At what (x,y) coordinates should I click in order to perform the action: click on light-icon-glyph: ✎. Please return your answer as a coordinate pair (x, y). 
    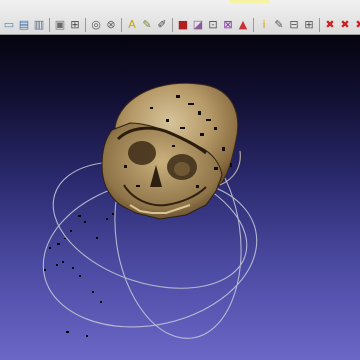
    Looking at the image, I should click on (147, 24).